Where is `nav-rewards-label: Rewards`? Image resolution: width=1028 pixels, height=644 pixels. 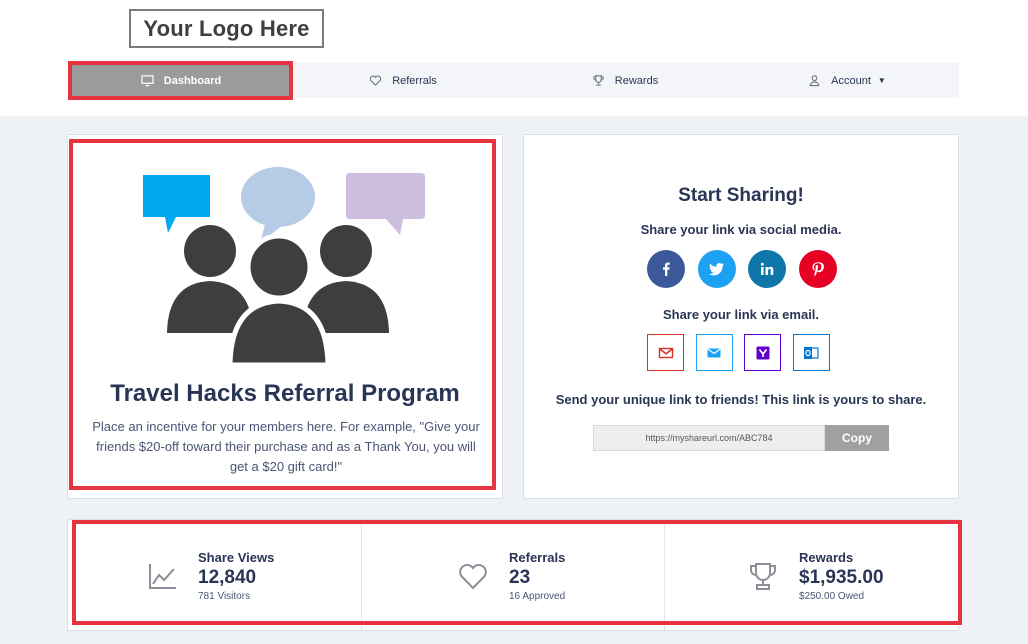
nav-rewards-label: Rewards is located at coordinates (636, 80).